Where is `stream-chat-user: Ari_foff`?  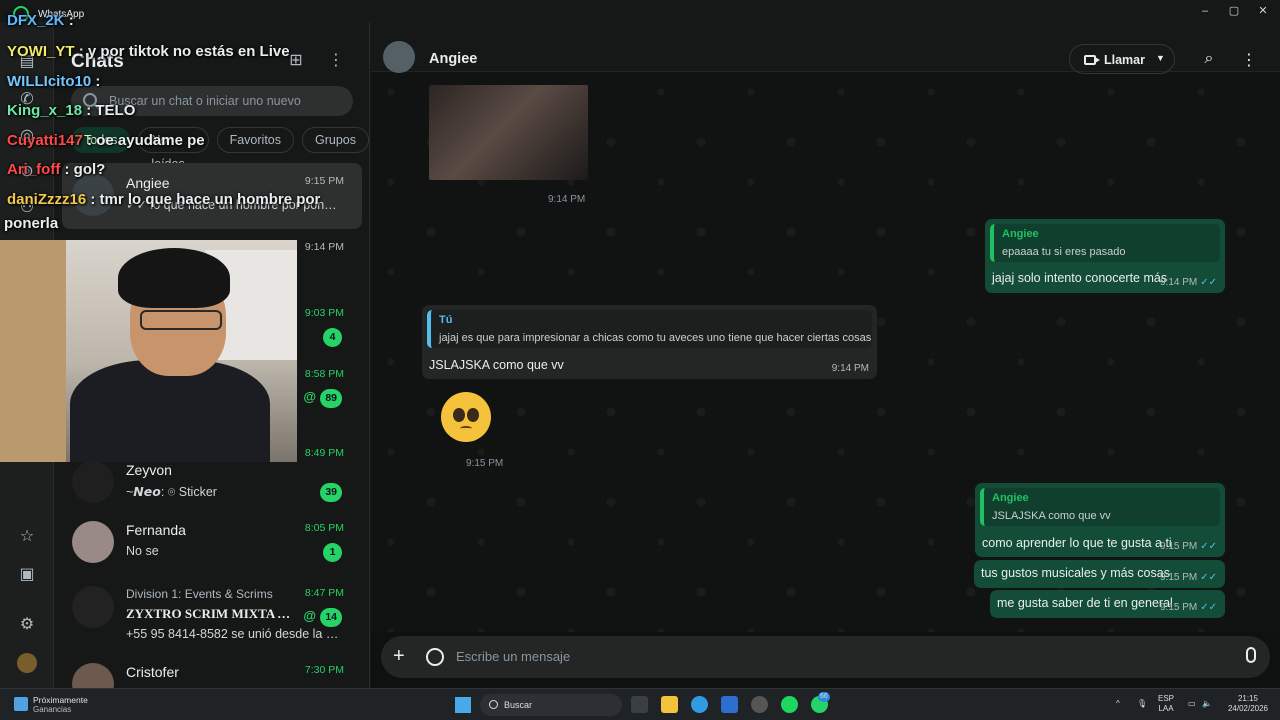 stream-chat-user: Ari_foff is located at coordinates (34, 169).